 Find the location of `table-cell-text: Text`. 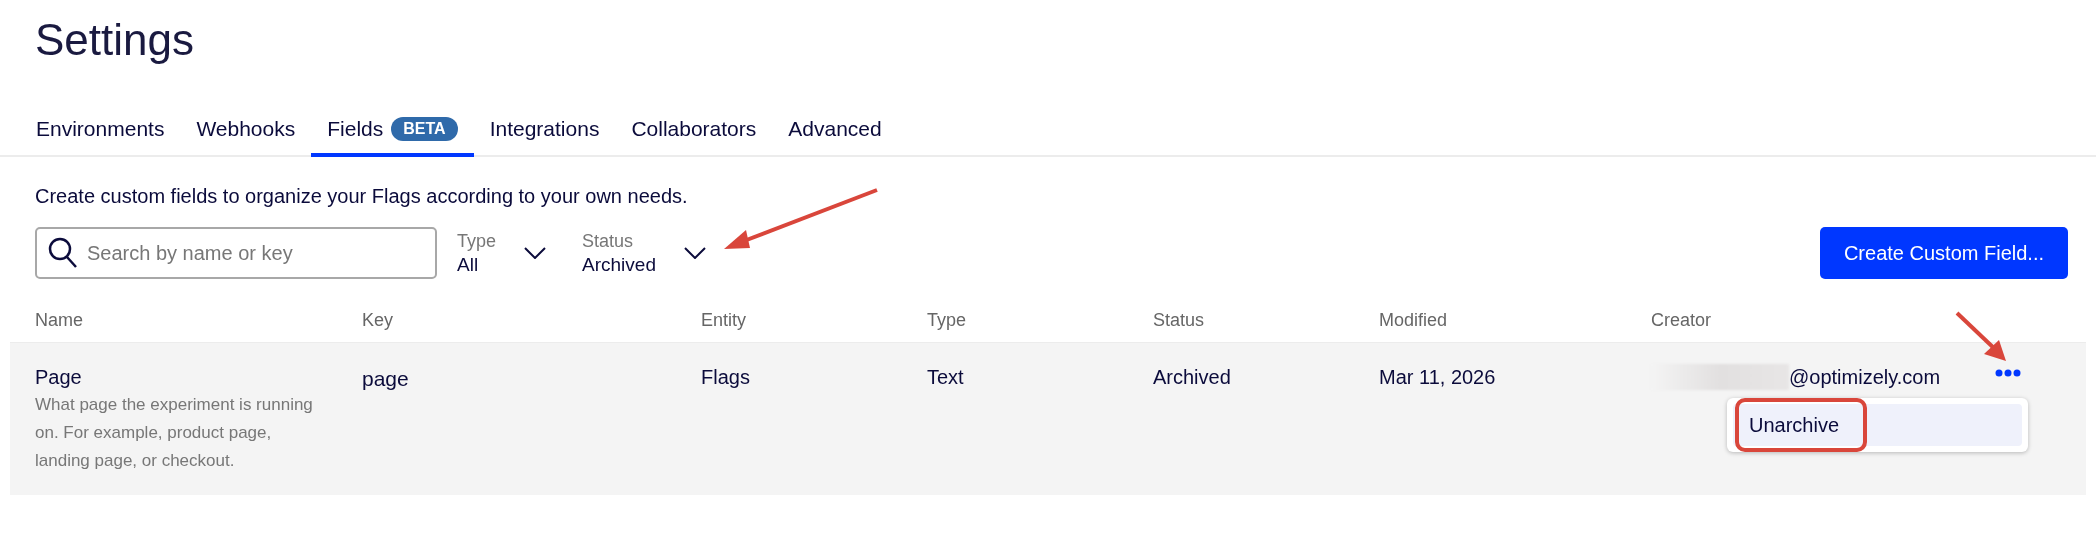

table-cell-text: Text is located at coordinates (946, 377).